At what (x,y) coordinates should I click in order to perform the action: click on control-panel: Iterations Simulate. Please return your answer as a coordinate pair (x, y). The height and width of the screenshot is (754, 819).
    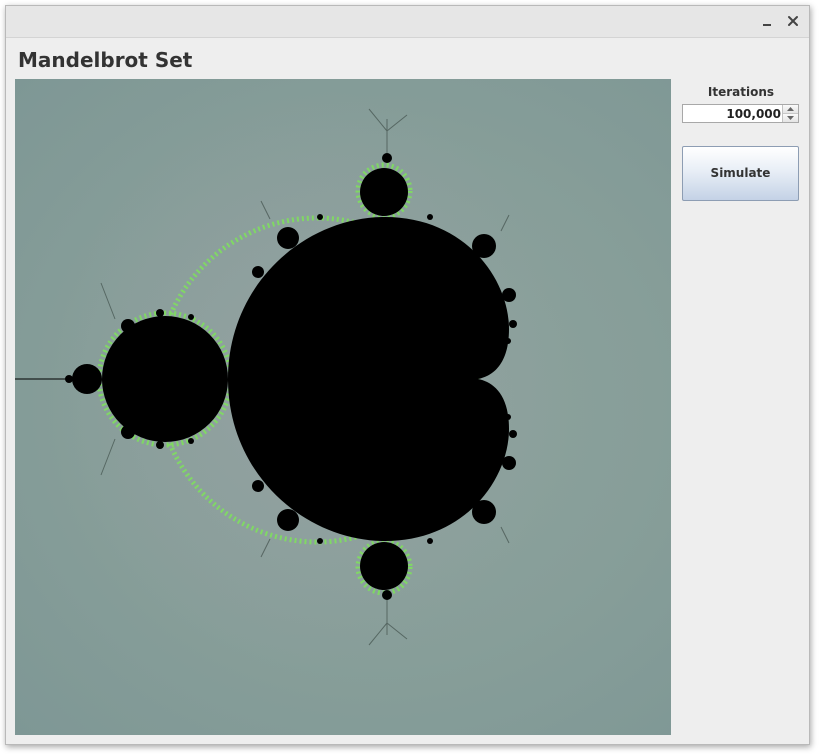
    Looking at the image, I should click on (741, 141).